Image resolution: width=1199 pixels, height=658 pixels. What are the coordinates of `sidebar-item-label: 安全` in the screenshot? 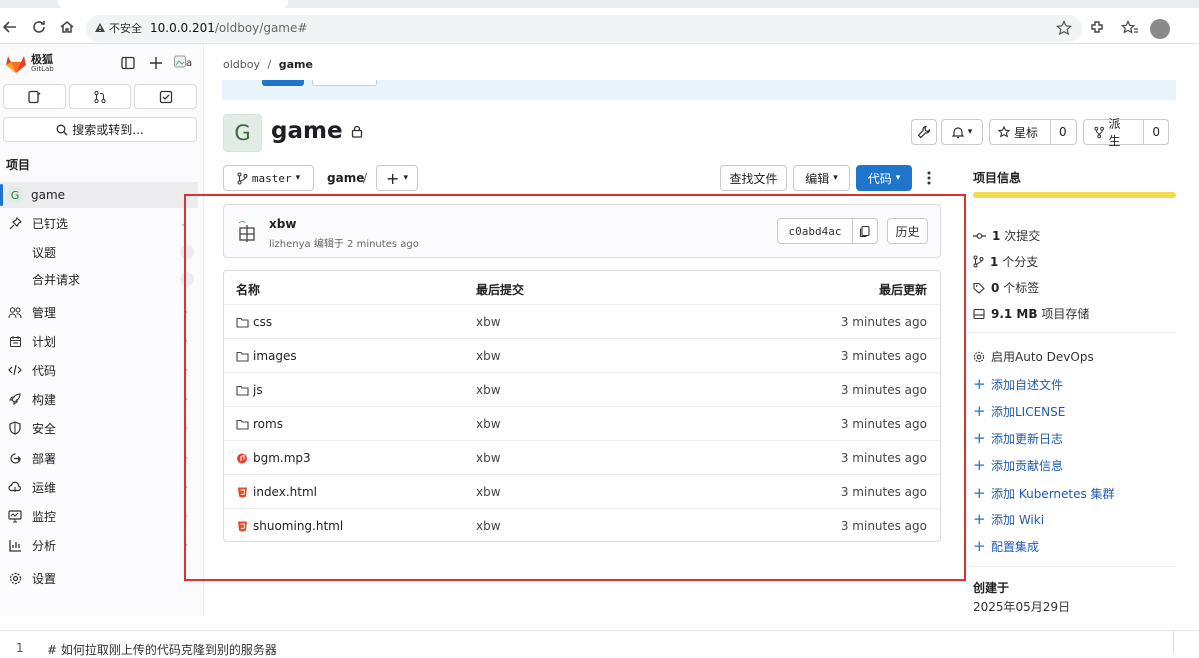 It's located at (44, 428).